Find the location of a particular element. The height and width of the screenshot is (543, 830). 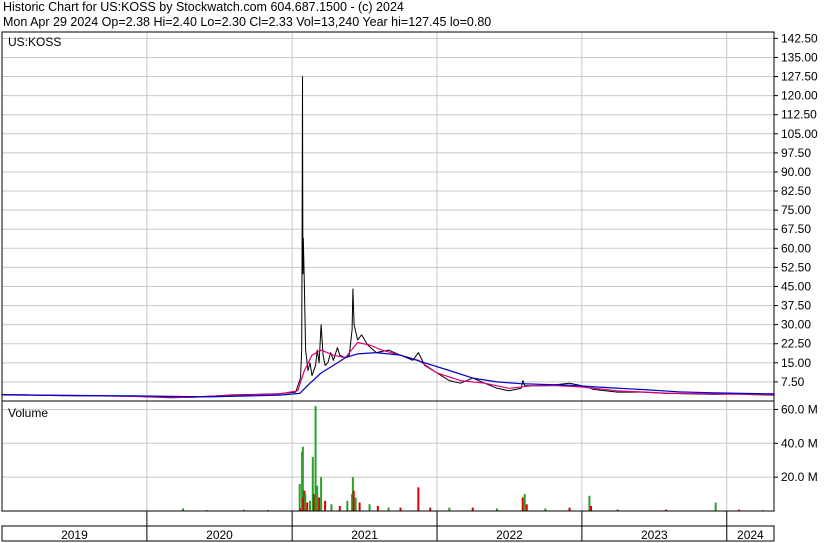

year-label: 2024 is located at coordinates (750, 535).